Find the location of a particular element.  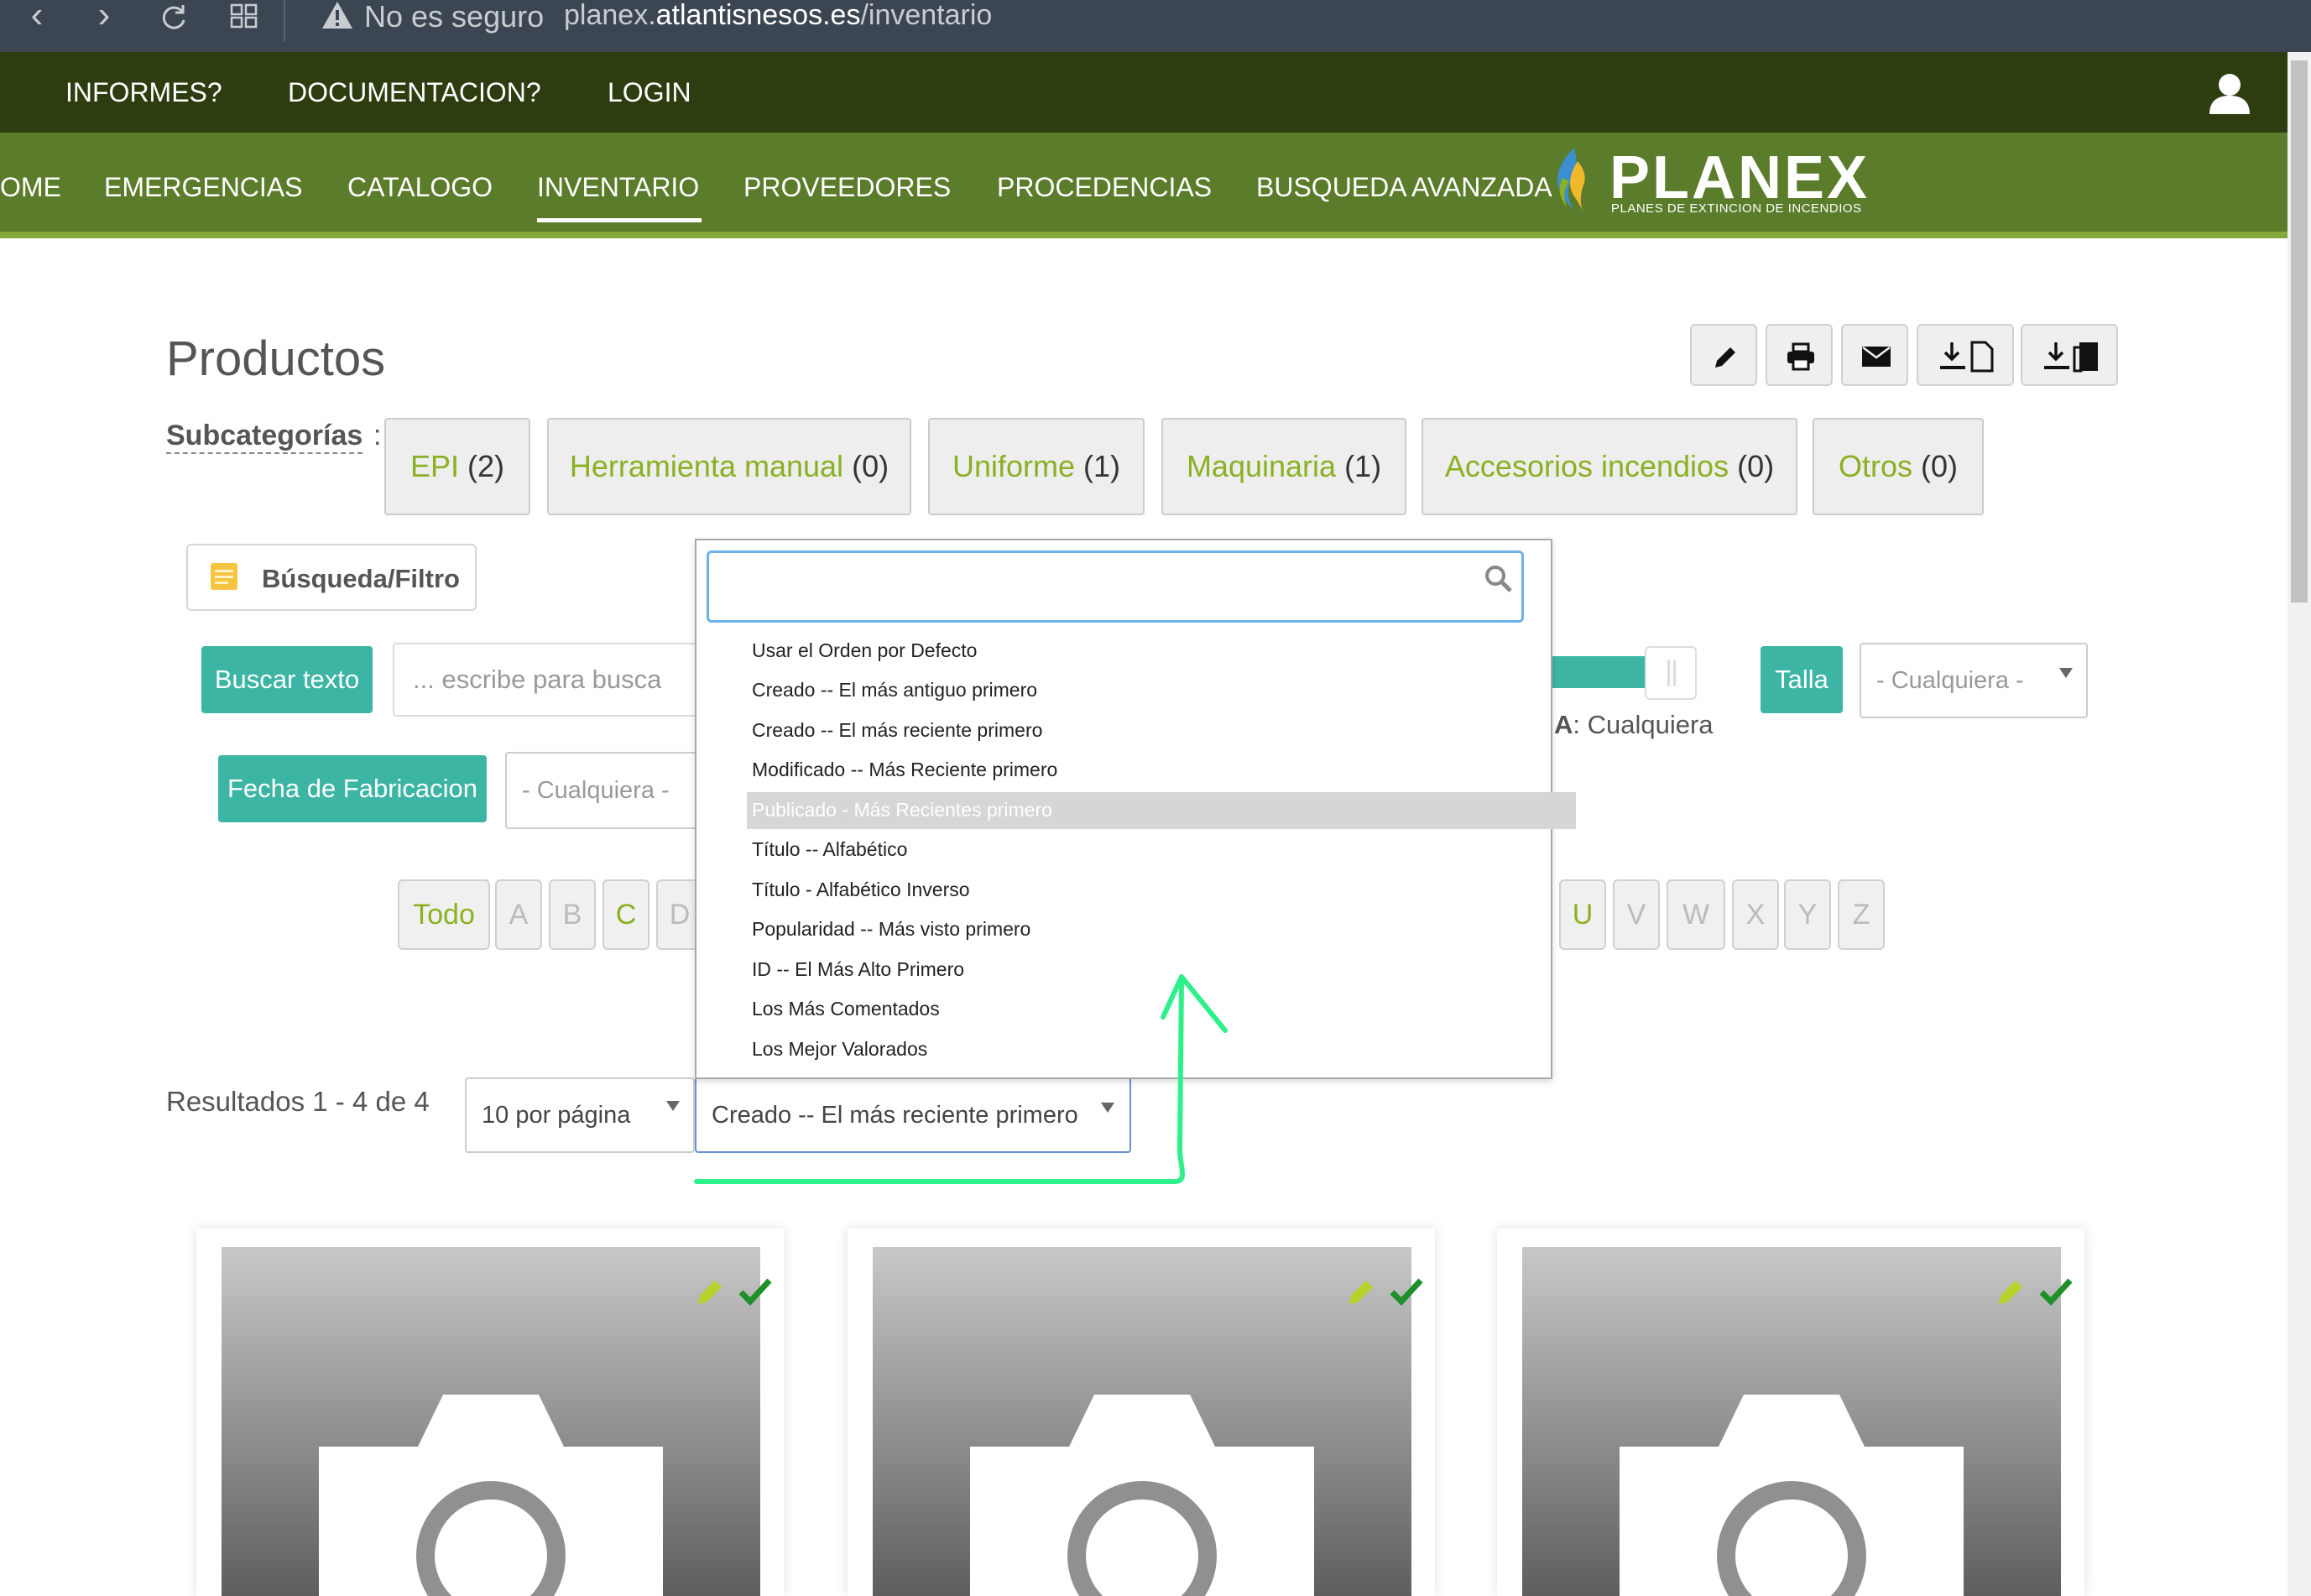

subcategory-maquinaria: Maquinaria (1) is located at coordinates (1284, 466).